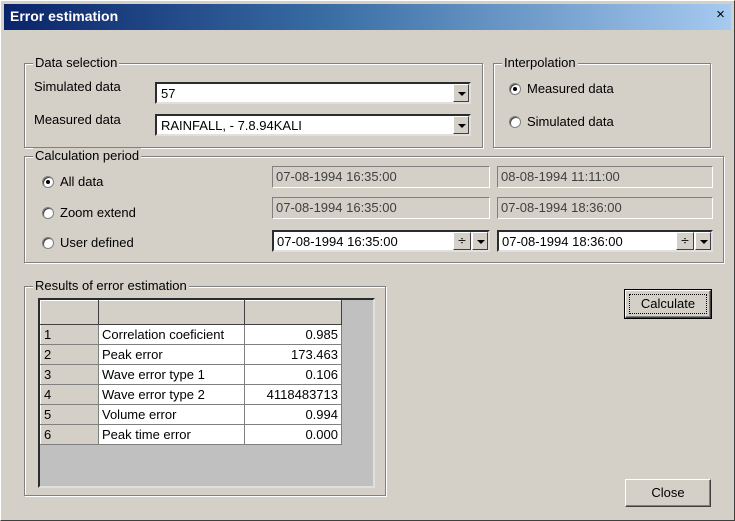  Describe the element at coordinates (171, 354) in the screenshot. I see `row-name: Peak error` at that location.